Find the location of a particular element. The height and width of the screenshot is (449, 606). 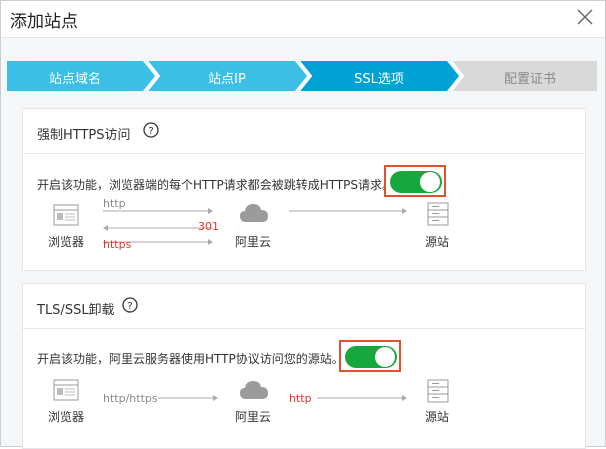

wizard-steps: 站点域名 站点IP SSL选项 配置证书 is located at coordinates (302, 76).